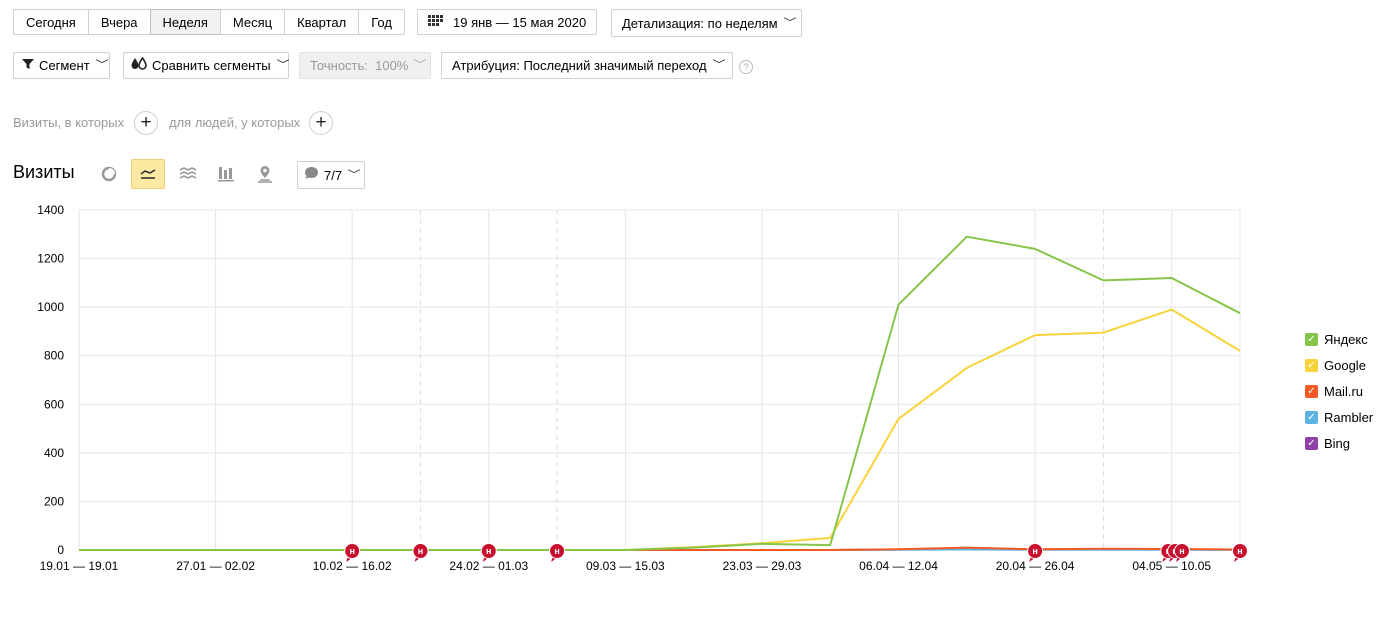 Image resolution: width=1383 pixels, height=635 pixels. I want to click on period-tab-2: Неделя, so click(185, 22).